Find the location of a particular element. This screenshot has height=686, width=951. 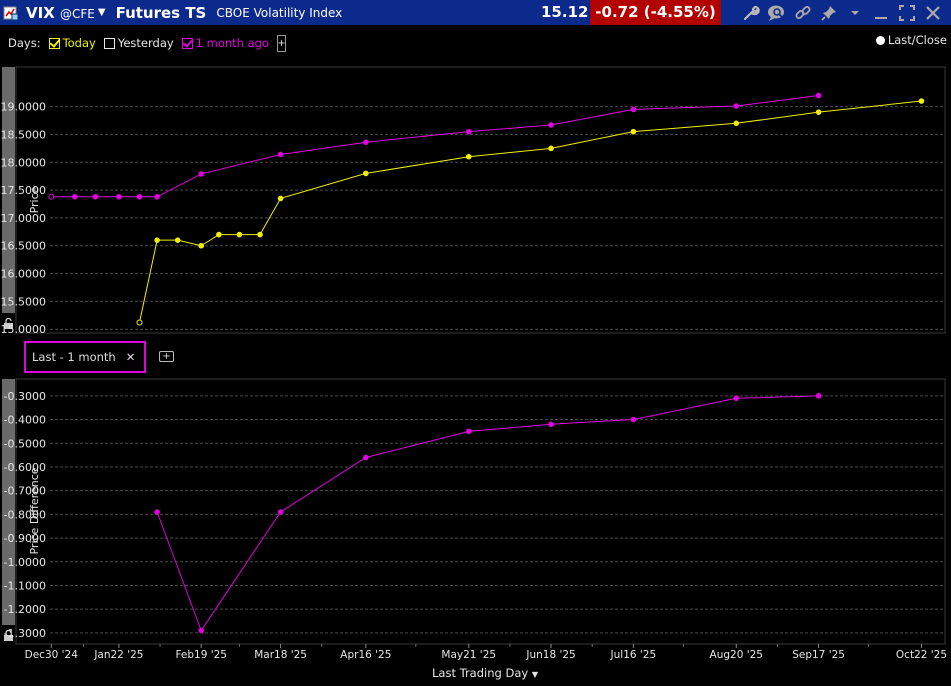

price-tick-label: 15.0000 is located at coordinates (24, 329).